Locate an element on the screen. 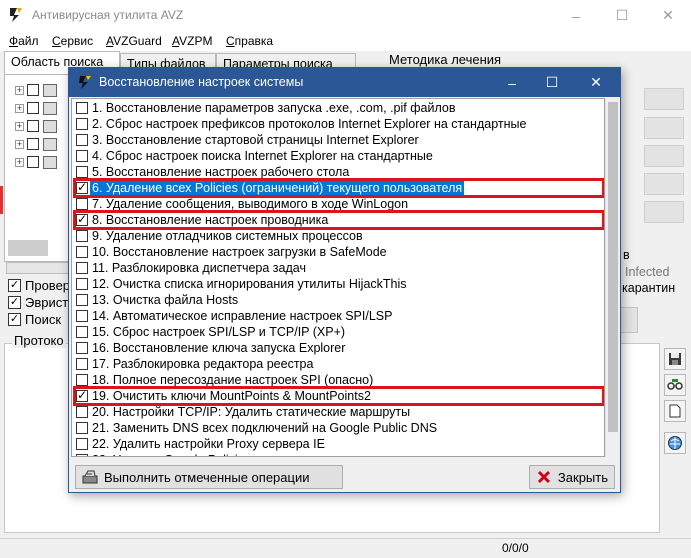 This screenshot has height=558, width=691. list-scrollbar is located at coordinates (612, 277).